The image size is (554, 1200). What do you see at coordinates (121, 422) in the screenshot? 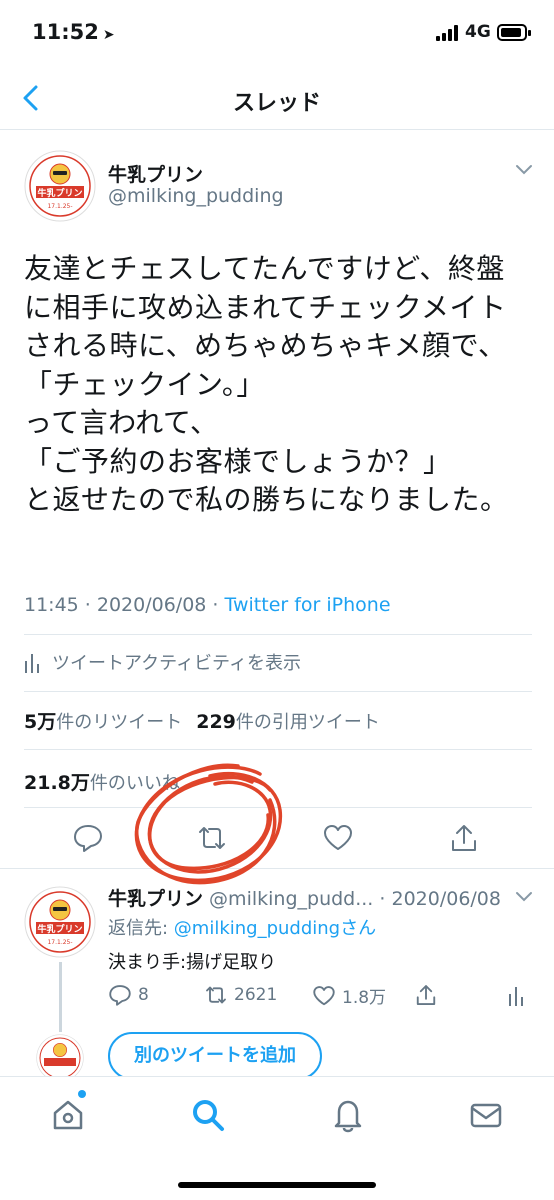
I see `tweet-text-line: って言われて、` at bounding box center [121, 422].